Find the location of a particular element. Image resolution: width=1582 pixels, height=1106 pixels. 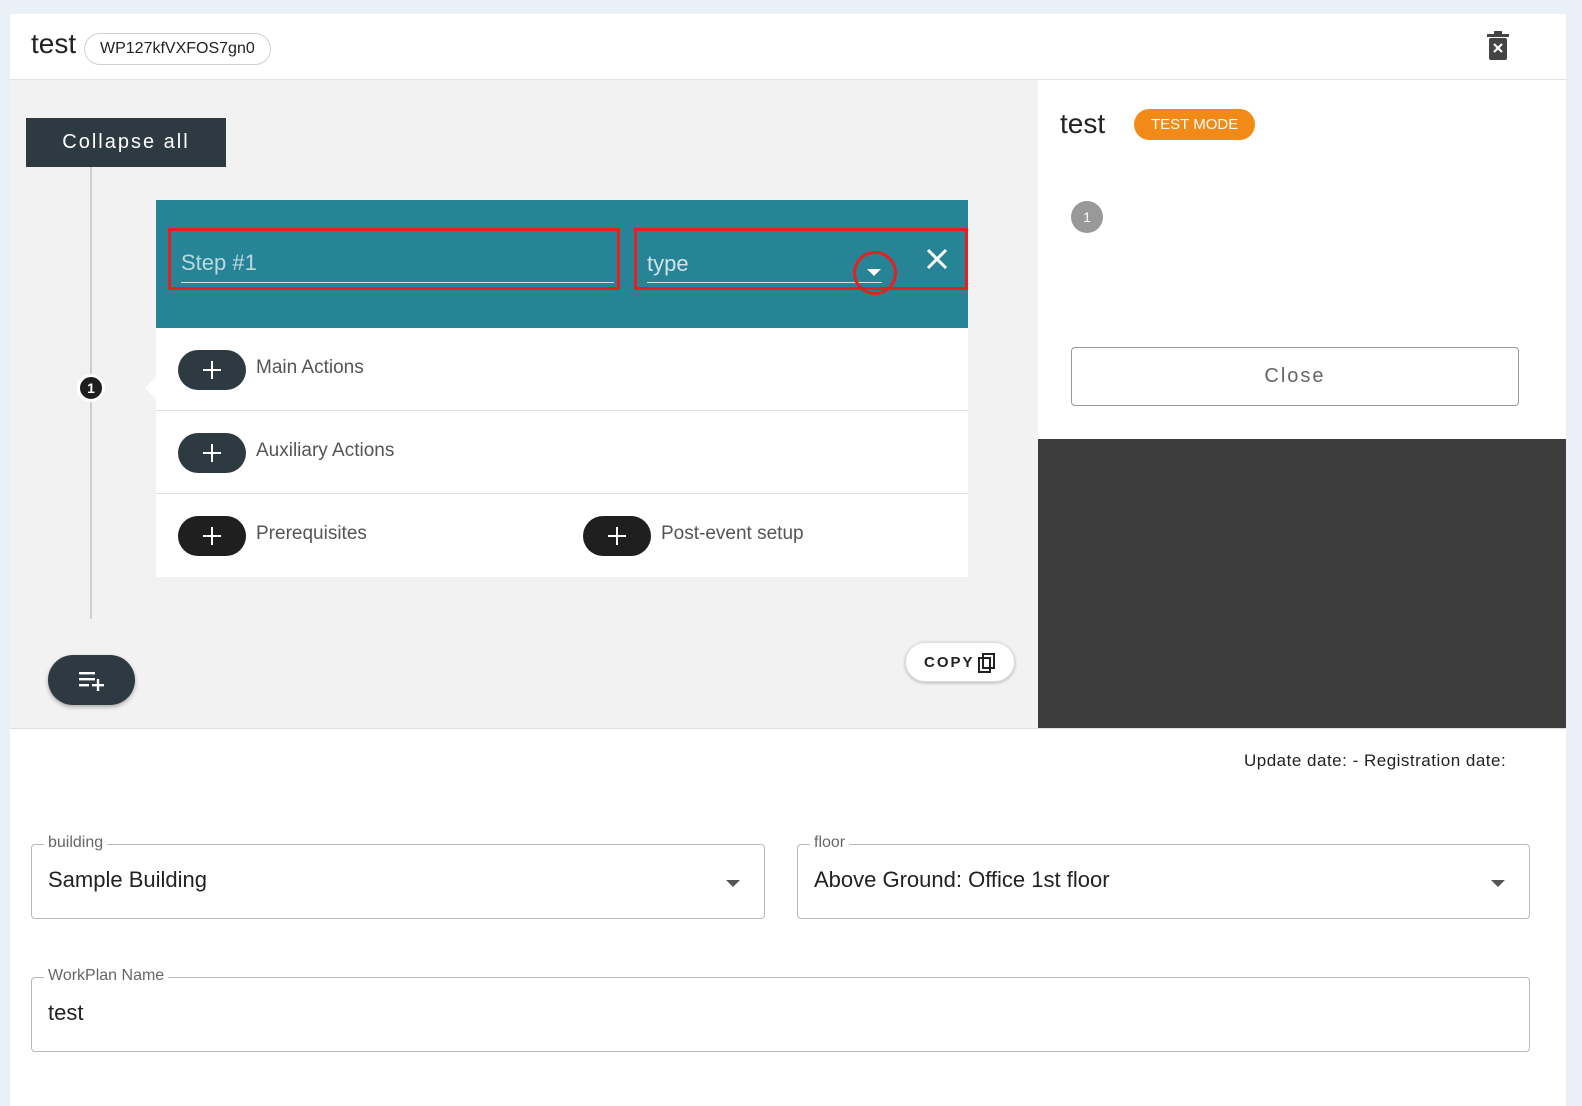

step-header: type is located at coordinates (562, 264).